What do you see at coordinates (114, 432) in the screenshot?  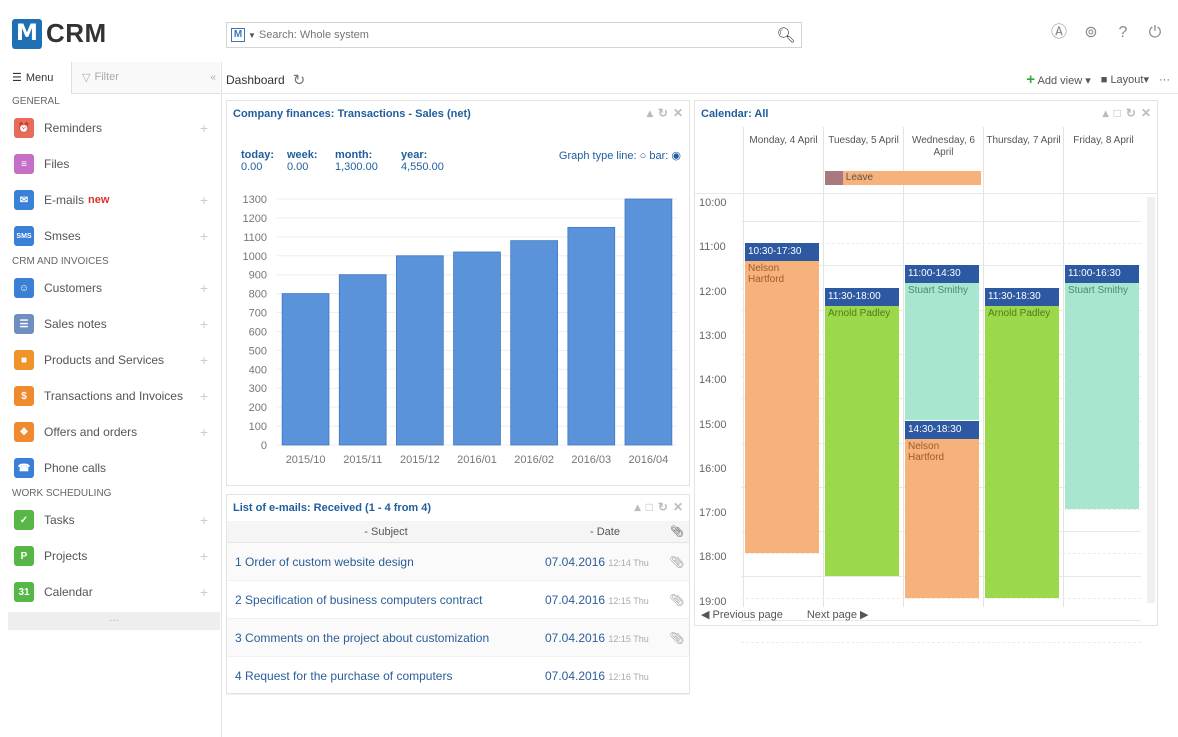 I see `sidebar-item-offers-and-orders: ❖ Offers and orders +` at bounding box center [114, 432].